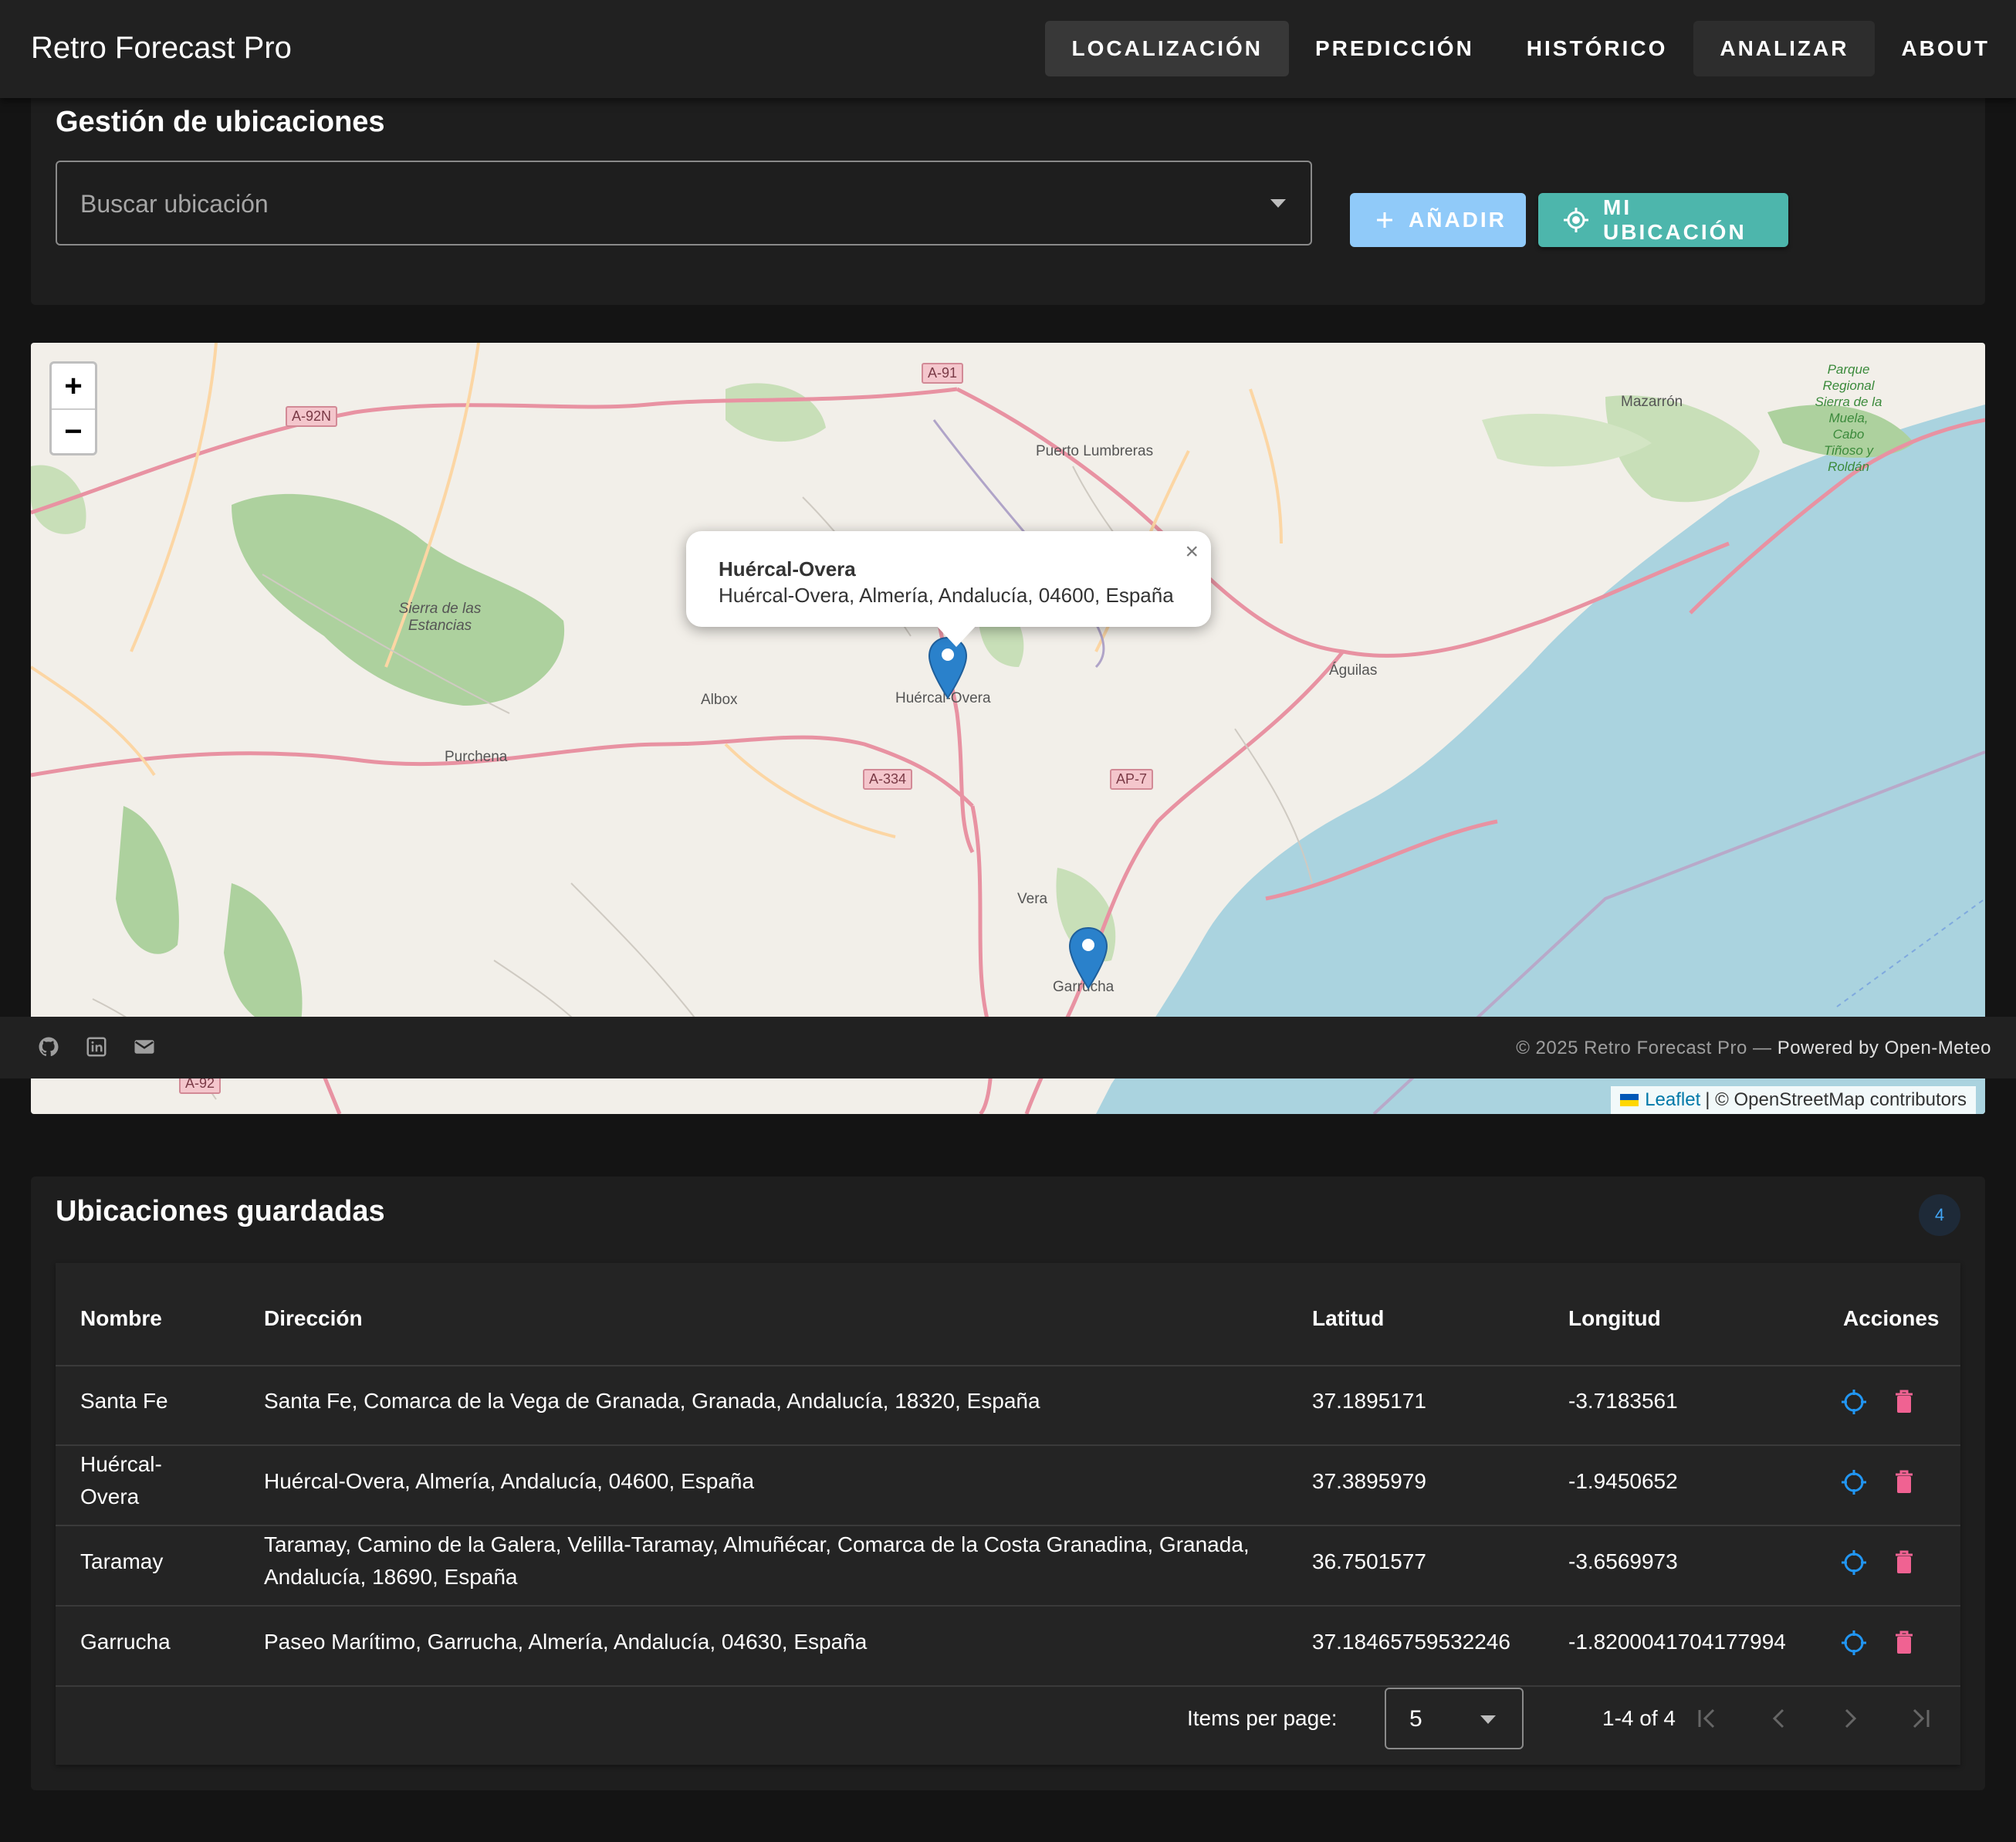 This screenshot has width=2016, height=1842. I want to click on my-location-button: MI UBICACIÓN, so click(1663, 220).